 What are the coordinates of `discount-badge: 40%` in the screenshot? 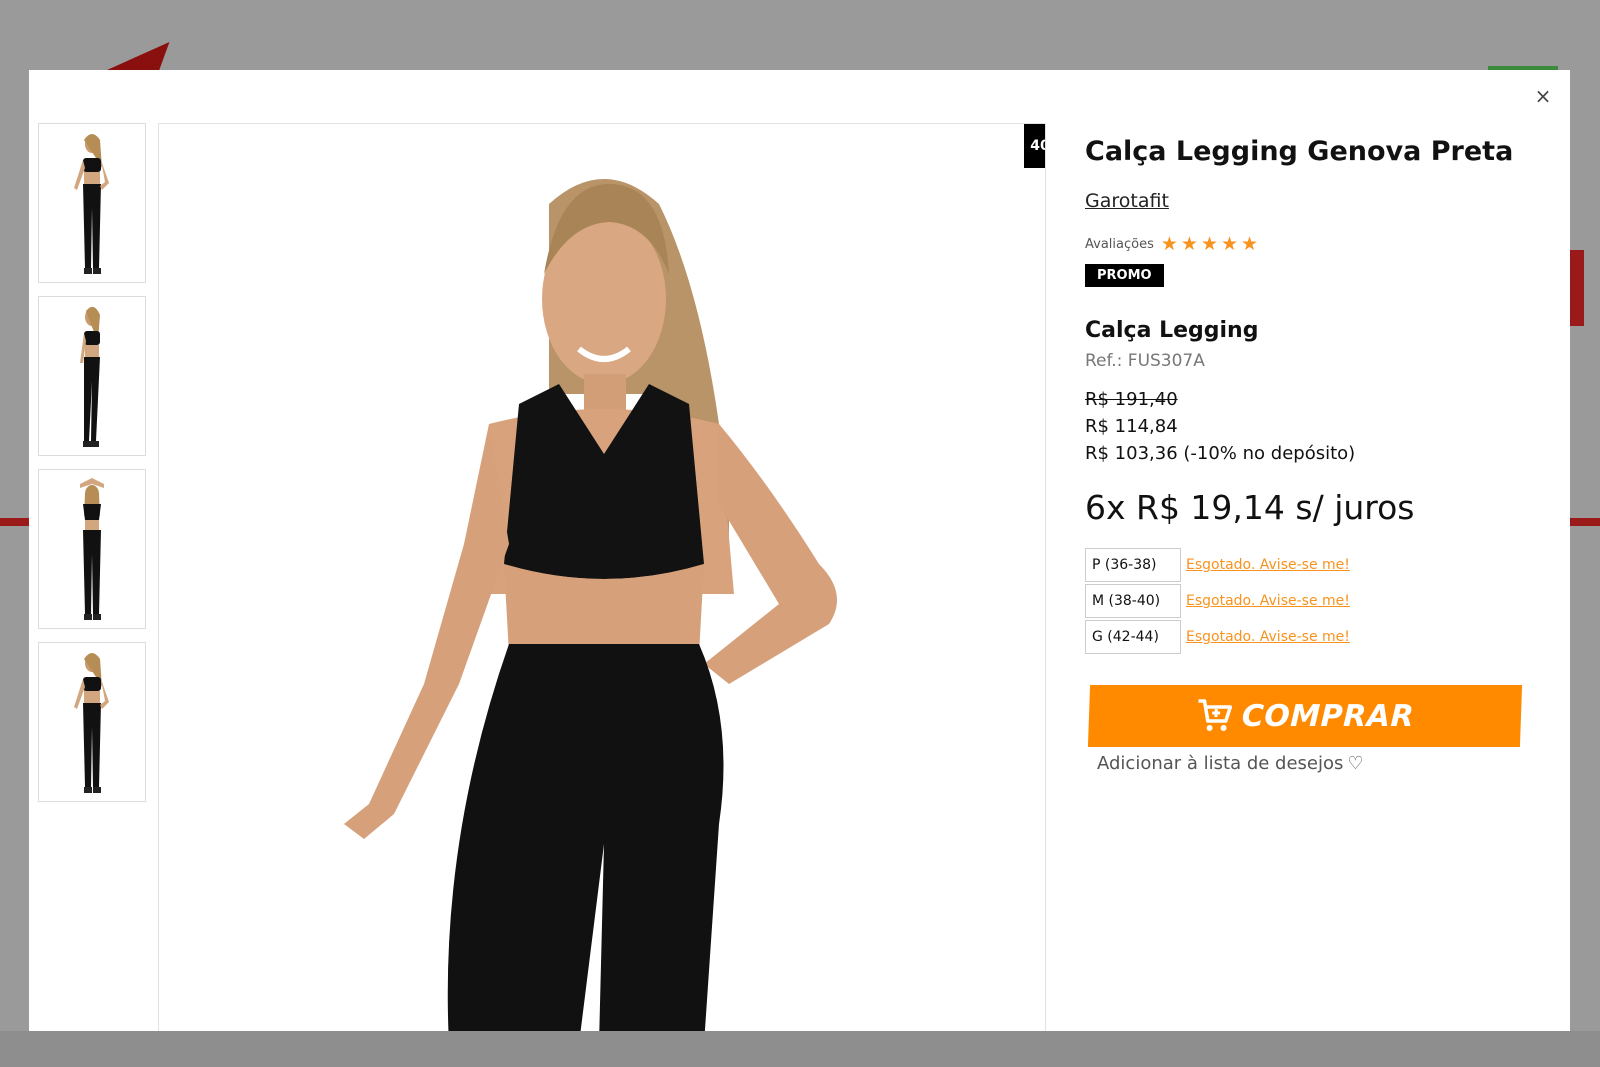 It's located at (1034, 146).